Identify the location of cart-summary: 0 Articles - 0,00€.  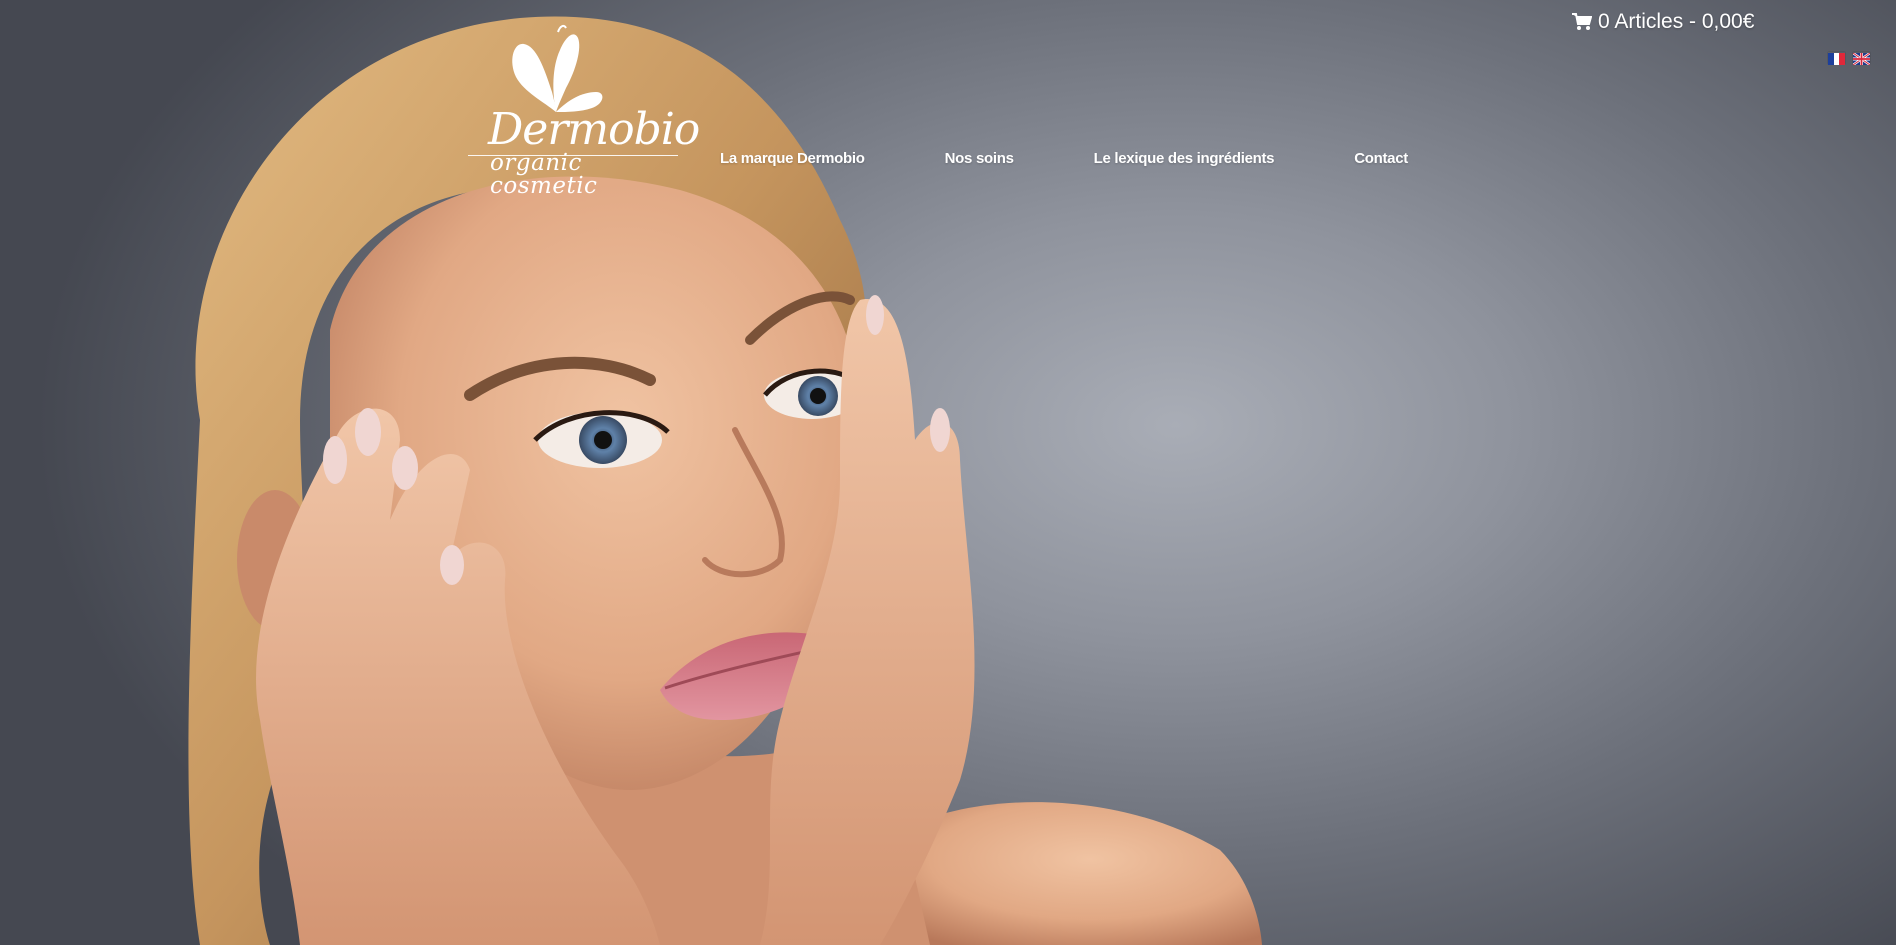
(1663, 22).